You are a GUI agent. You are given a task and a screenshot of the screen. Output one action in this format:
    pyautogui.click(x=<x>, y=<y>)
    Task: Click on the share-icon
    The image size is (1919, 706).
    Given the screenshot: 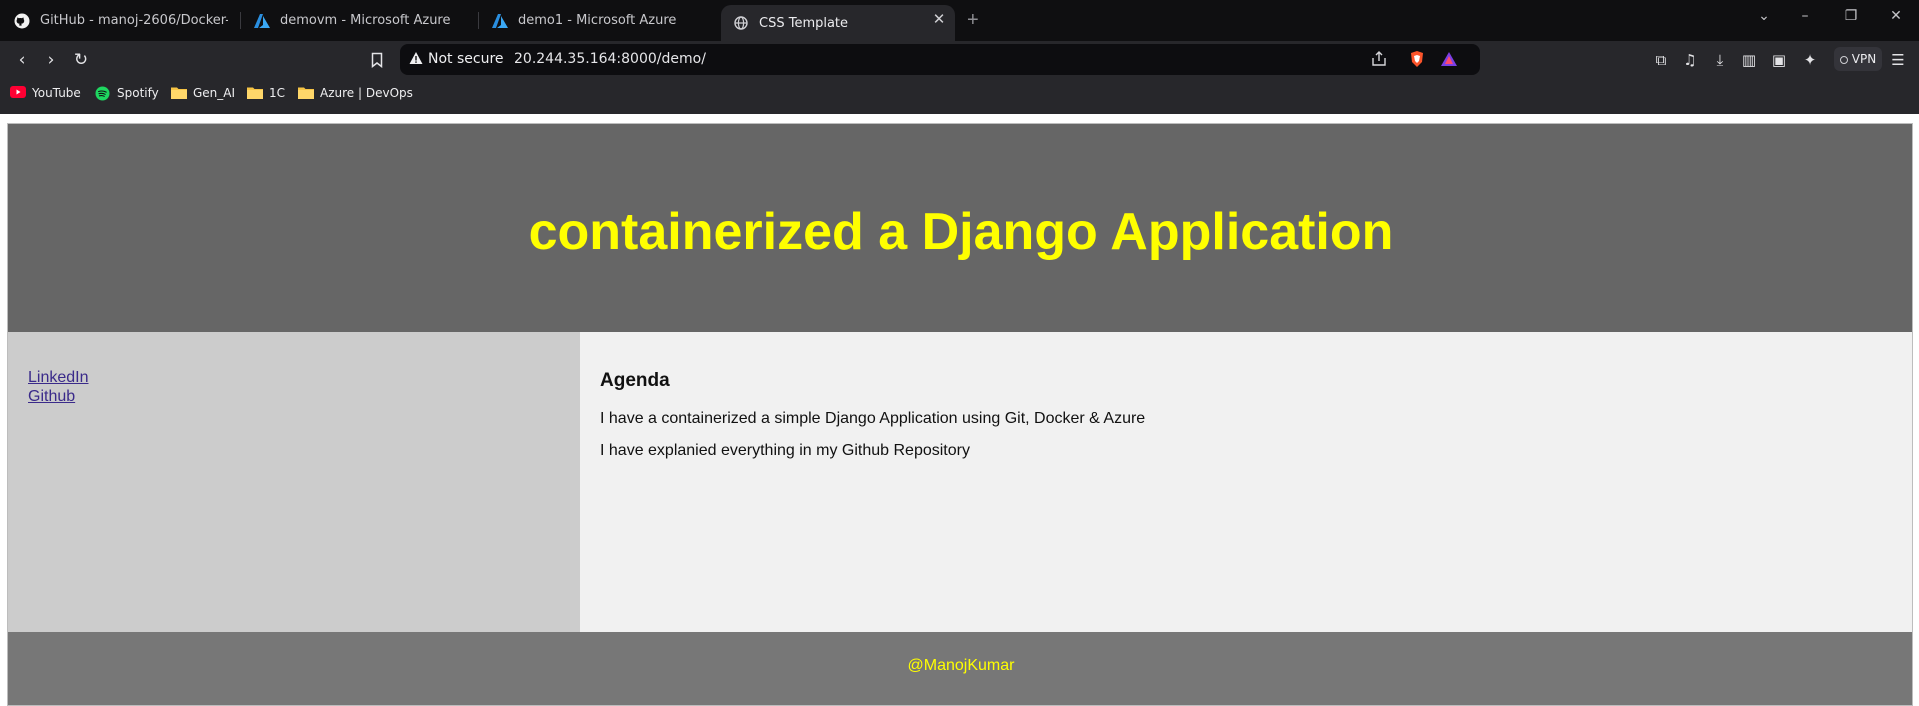 What is the action you would take?
    pyautogui.click(x=1379, y=59)
    